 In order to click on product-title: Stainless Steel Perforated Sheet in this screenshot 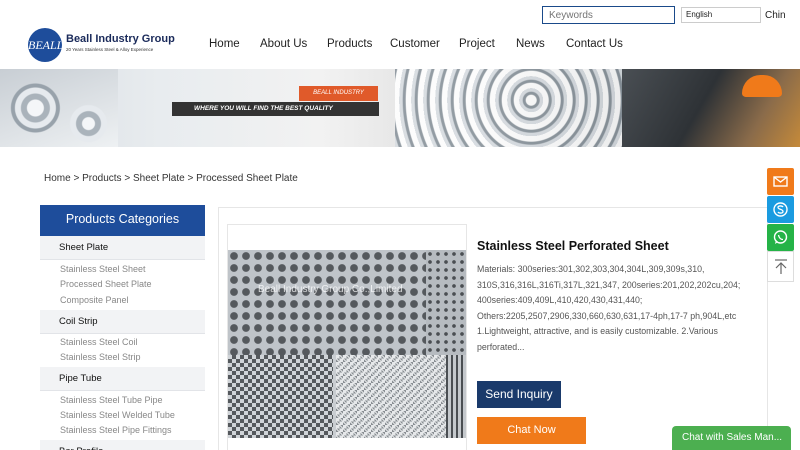, I will do `click(573, 246)`.